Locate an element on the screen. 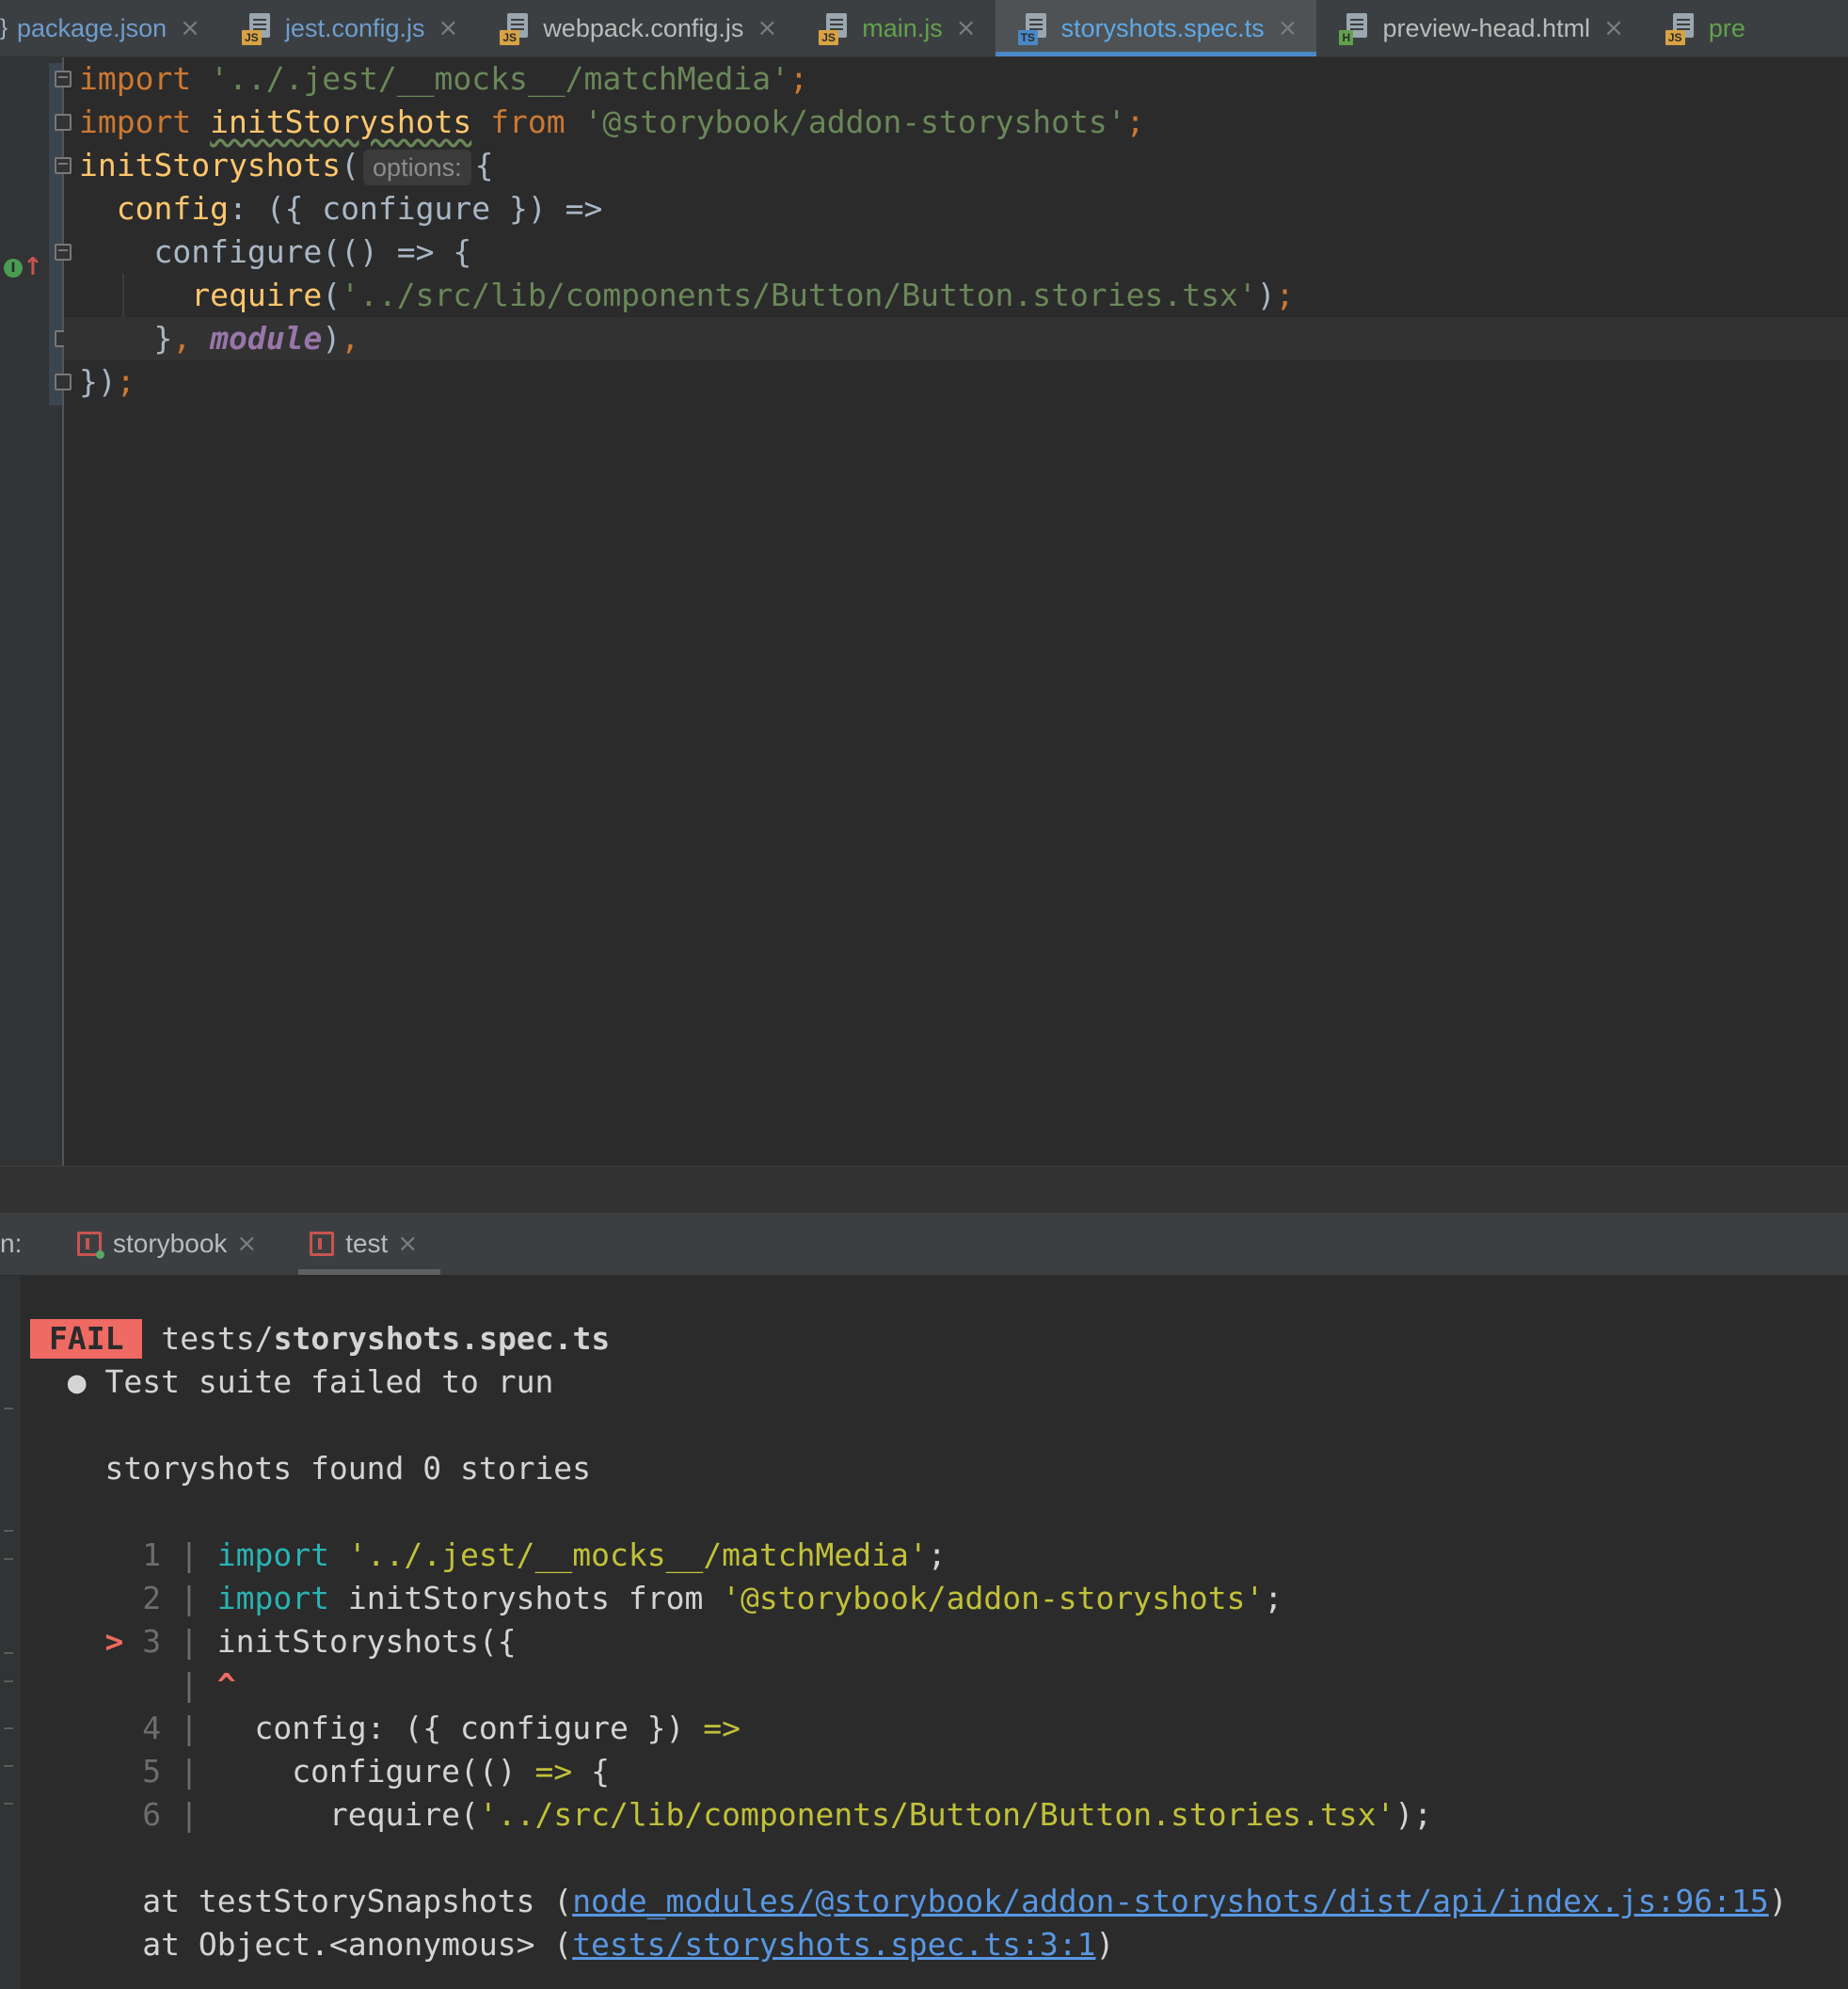 The width and height of the screenshot is (1848, 1989). code-line-7: }, module), is located at coordinates (956, 338).